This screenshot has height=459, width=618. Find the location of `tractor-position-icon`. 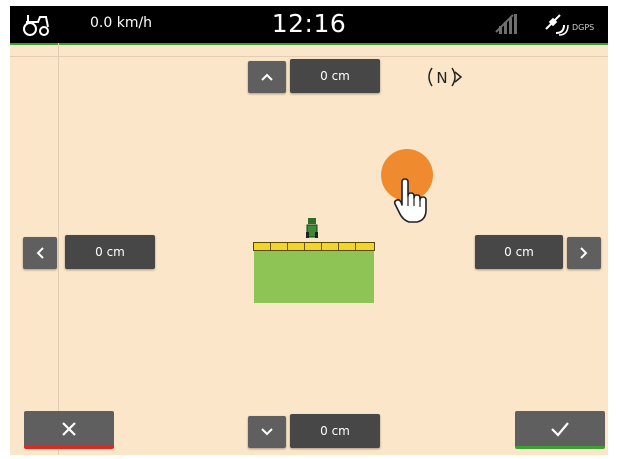

tractor-position-icon is located at coordinates (312, 228).